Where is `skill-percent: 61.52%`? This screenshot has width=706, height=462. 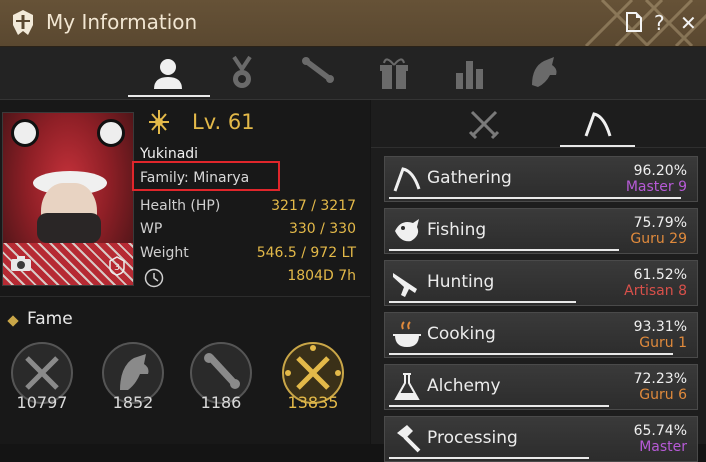
skill-percent: 61.52% is located at coordinates (660, 275).